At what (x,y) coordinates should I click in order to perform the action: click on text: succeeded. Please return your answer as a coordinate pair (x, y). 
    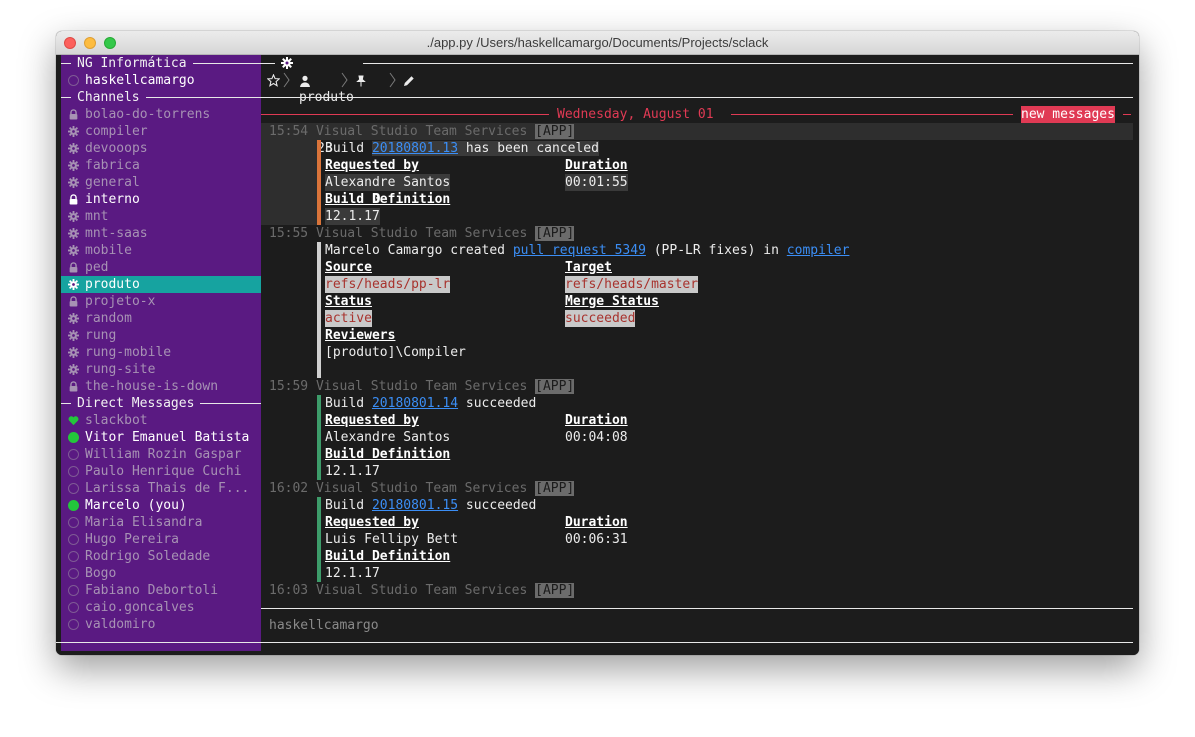
    Looking at the image, I should click on (497, 403).